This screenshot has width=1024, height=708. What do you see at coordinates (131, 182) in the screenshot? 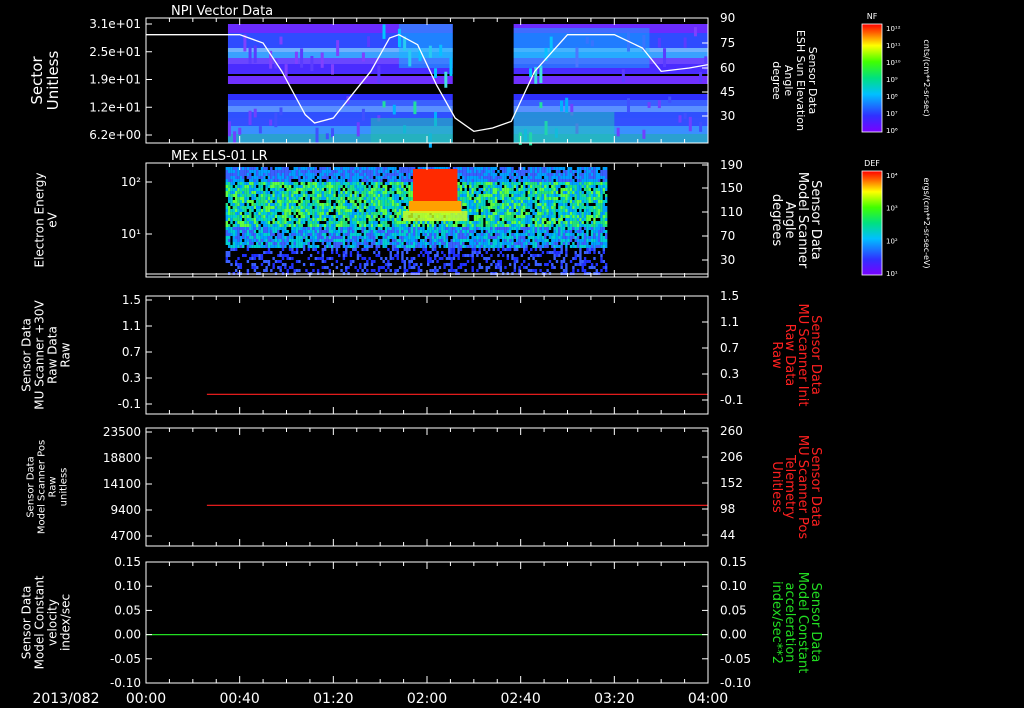
I see `left-tick-label: 10²` at bounding box center [131, 182].